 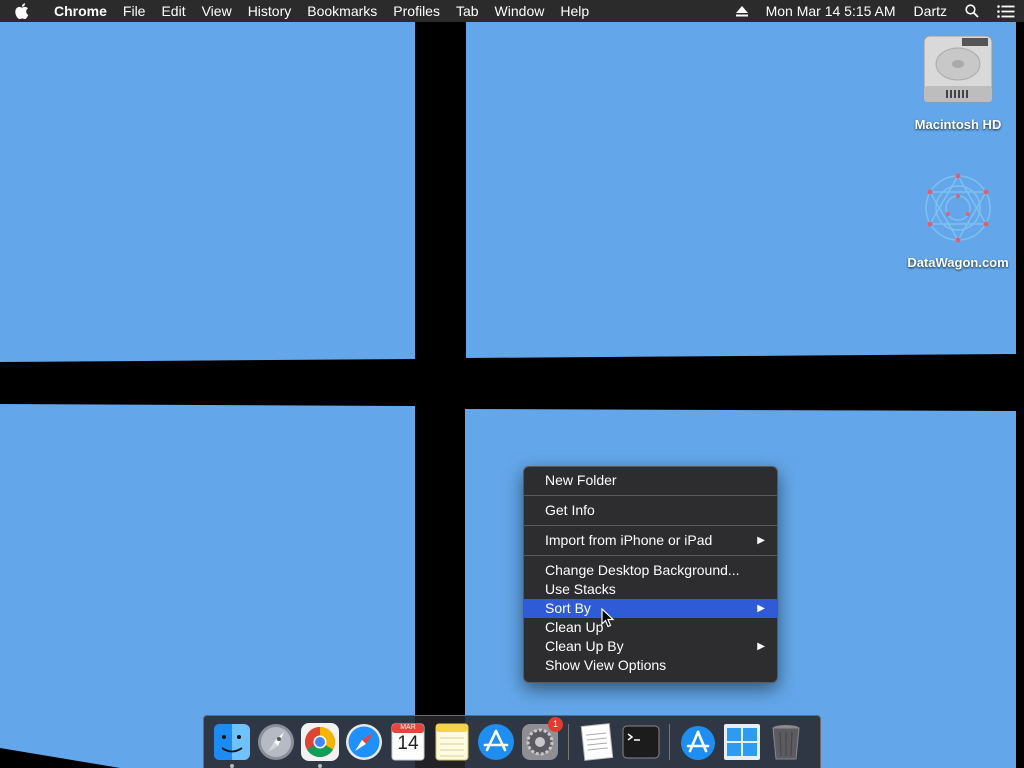 I want to click on dock-chrome, so click(x=320, y=745).